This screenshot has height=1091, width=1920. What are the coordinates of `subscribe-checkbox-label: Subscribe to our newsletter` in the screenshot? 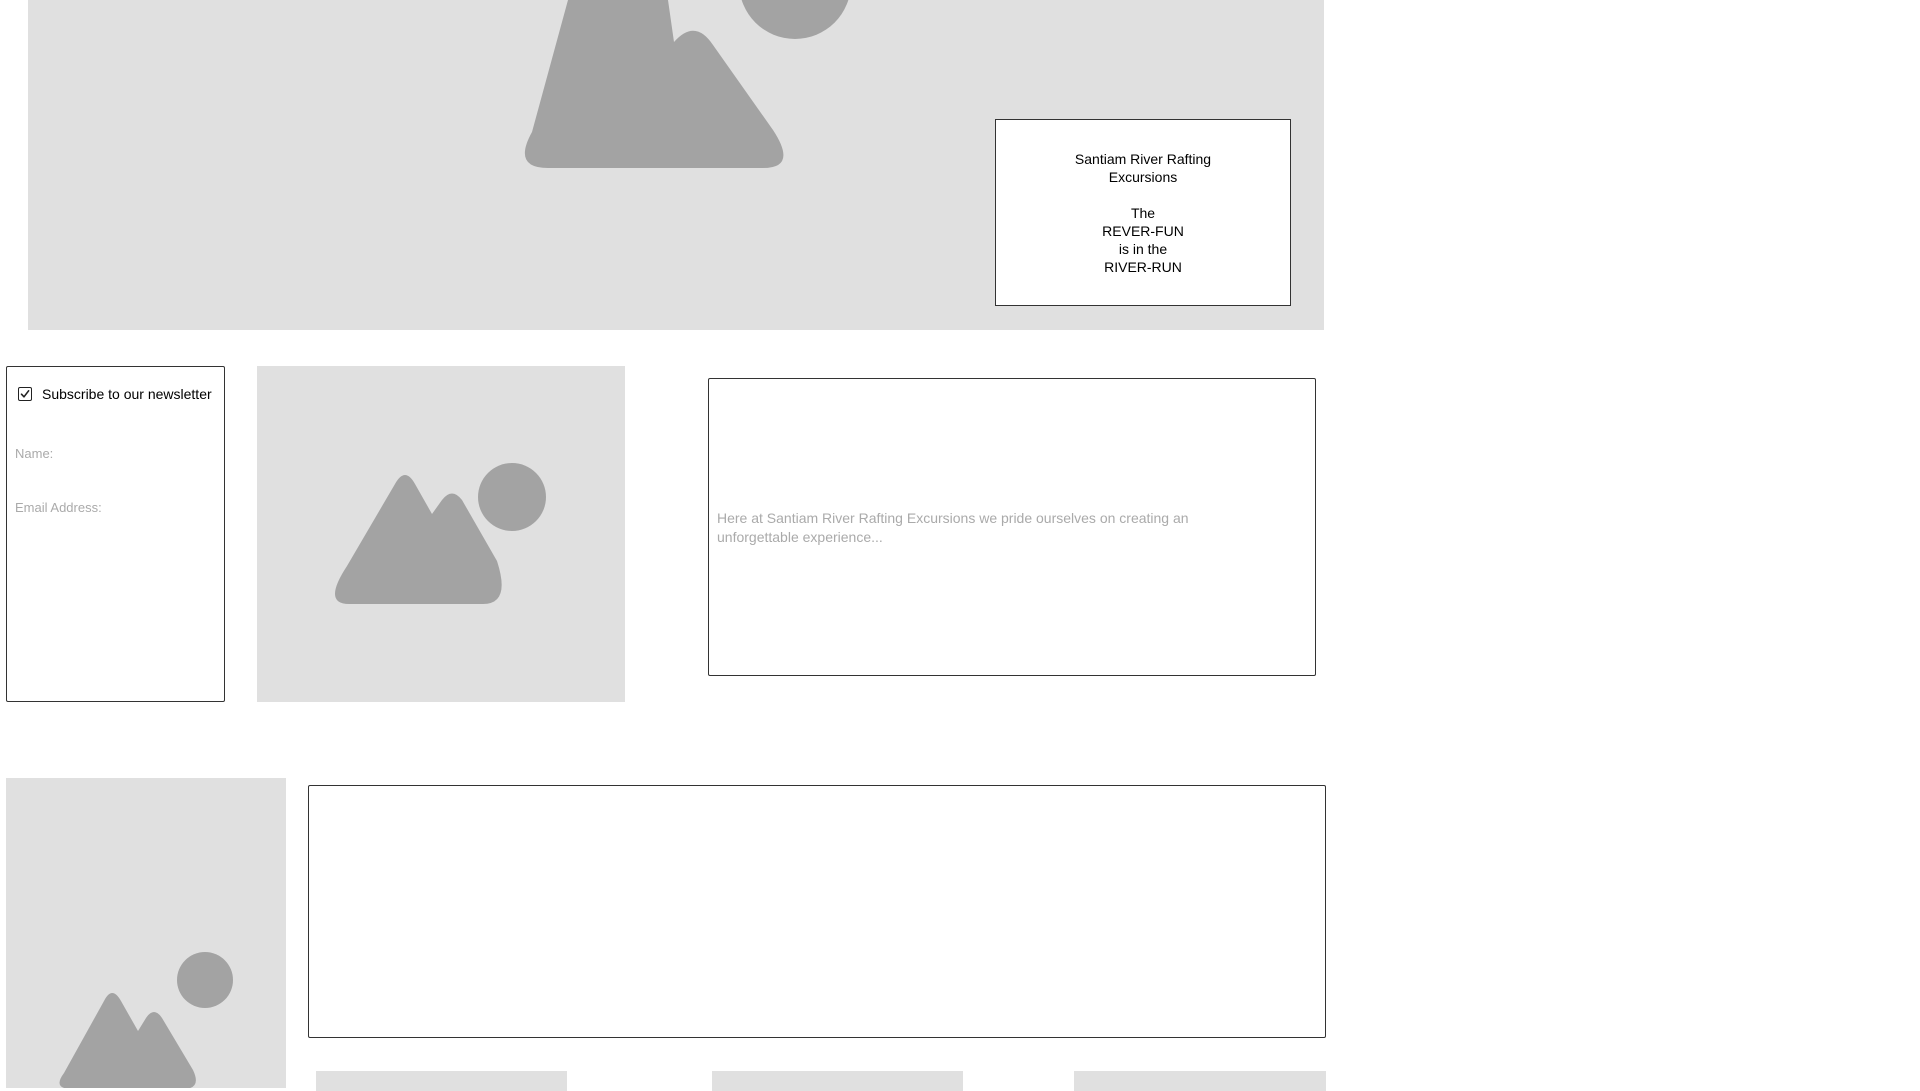 It's located at (127, 394).